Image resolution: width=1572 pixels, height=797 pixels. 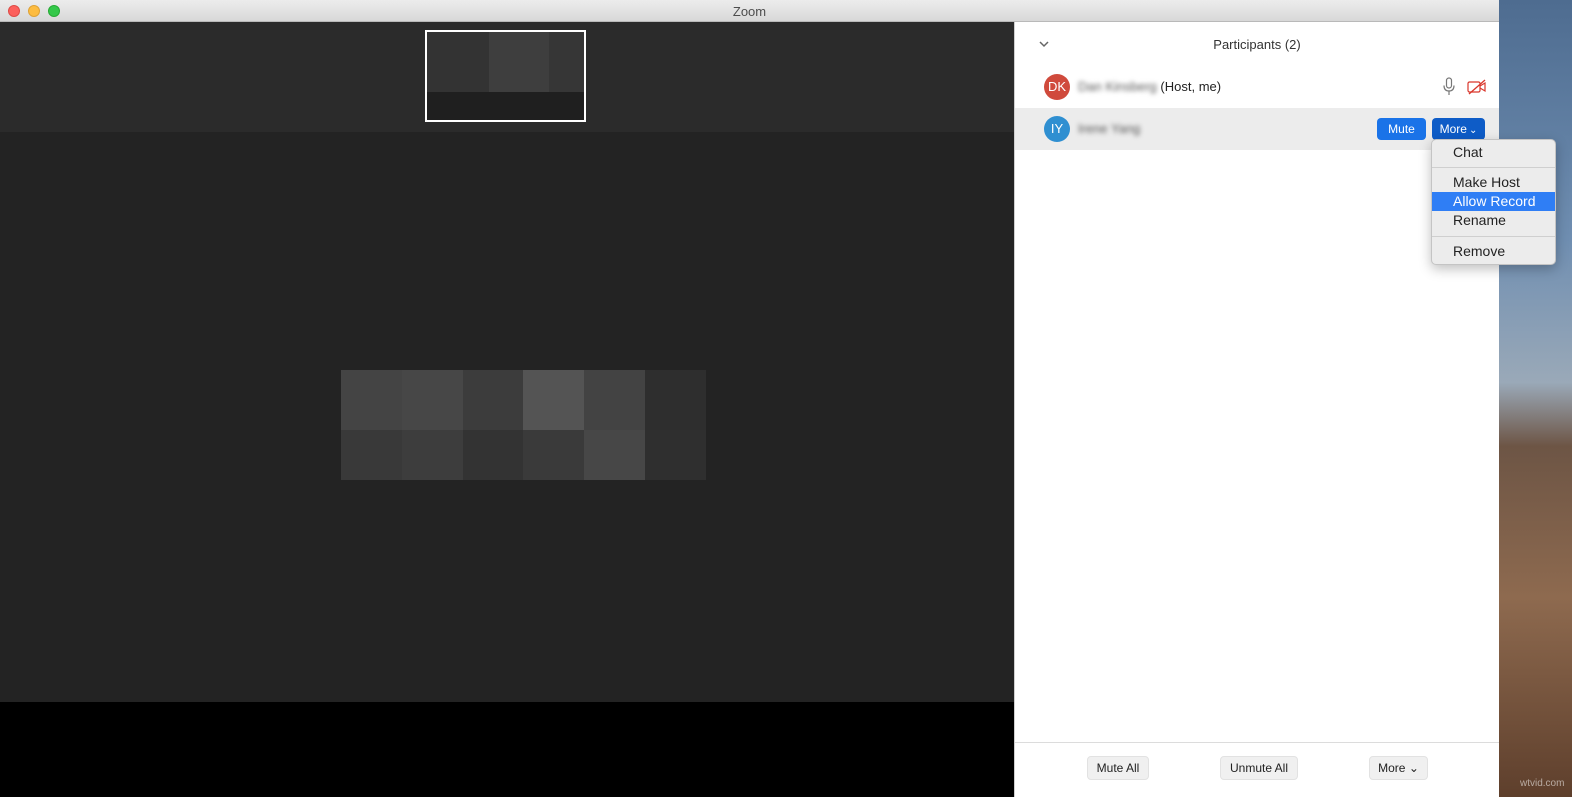 I want to click on menu-item-make-host: Make Host, so click(x=1493, y=182).